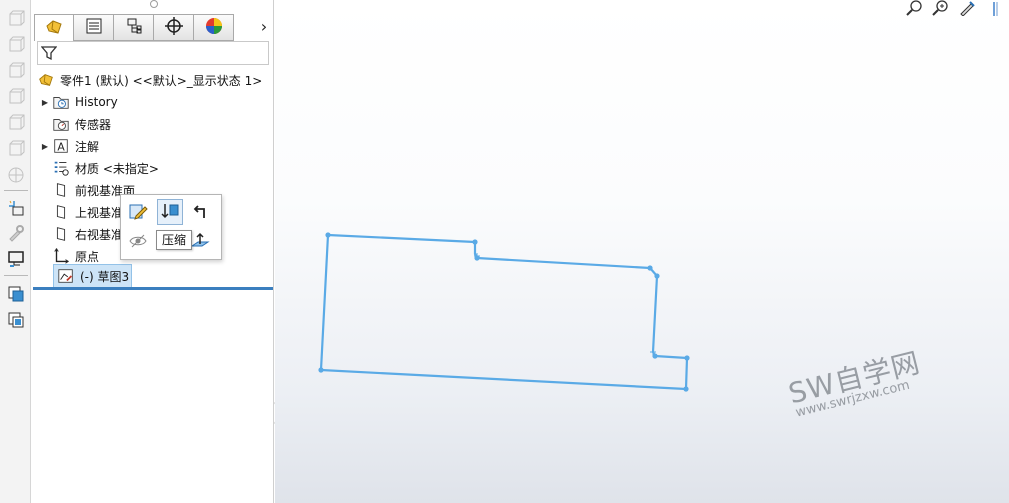 The width and height of the screenshot is (1009, 503). I want to click on configurationmanager-tab, so click(134, 27).